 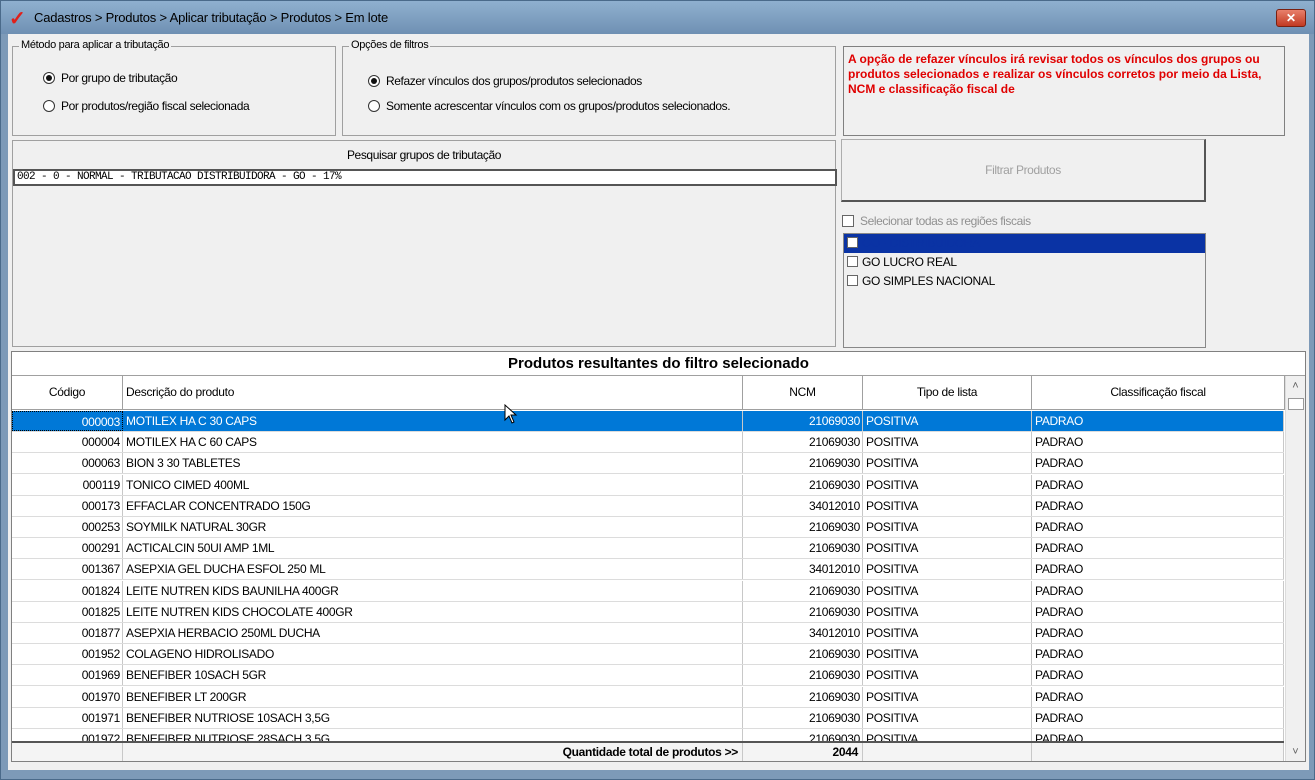 What do you see at coordinates (1295, 752) in the screenshot?
I see `scroll-down-icon: ˅` at bounding box center [1295, 752].